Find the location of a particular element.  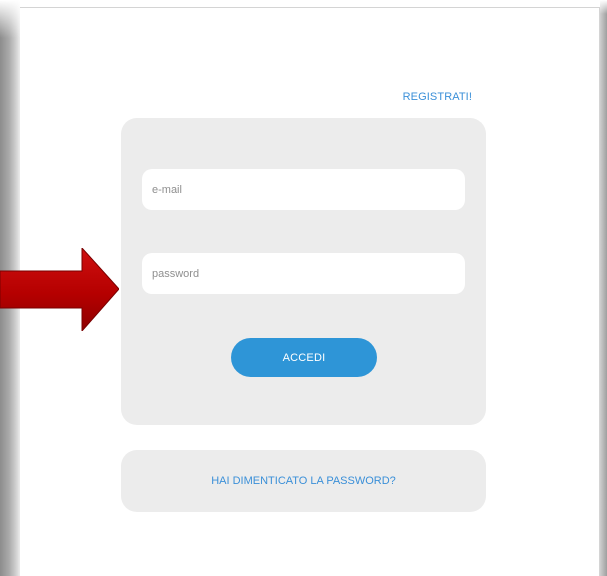

login-button: ACCEDI is located at coordinates (304, 357).